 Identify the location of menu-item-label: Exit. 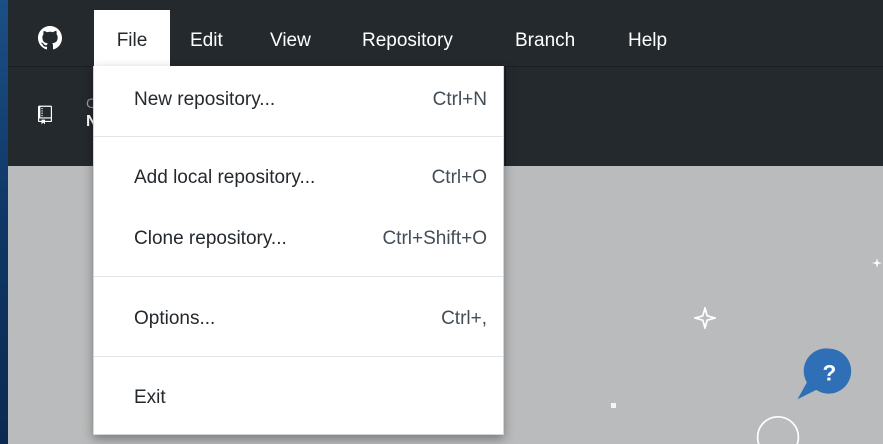
(150, 397).